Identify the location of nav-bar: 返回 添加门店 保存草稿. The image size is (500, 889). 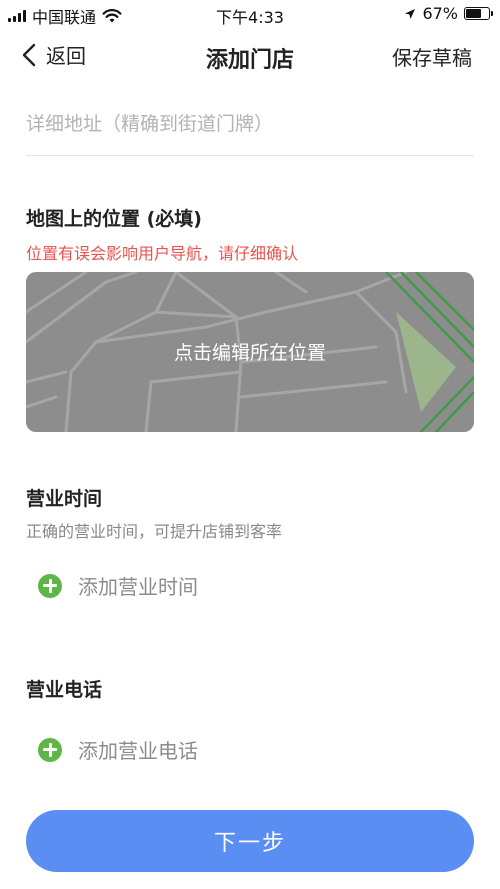
(250, 58).